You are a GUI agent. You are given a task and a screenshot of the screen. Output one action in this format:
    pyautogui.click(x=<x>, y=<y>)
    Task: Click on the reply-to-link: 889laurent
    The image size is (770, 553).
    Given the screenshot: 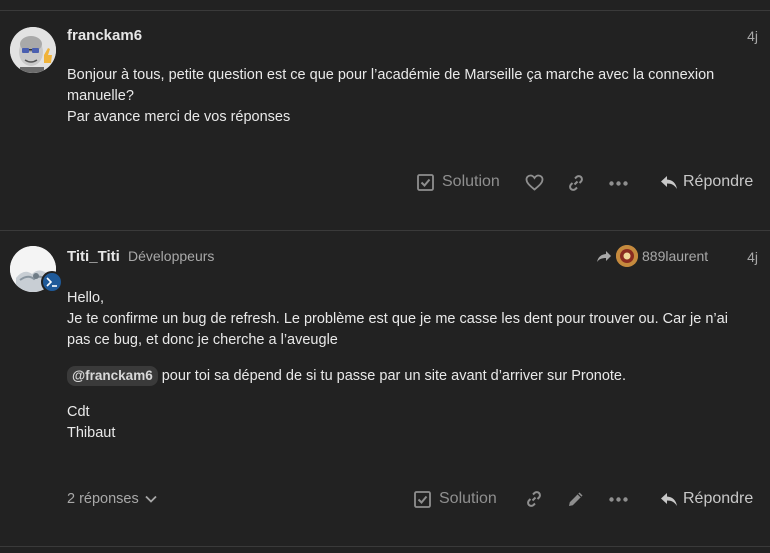 What is the action you would take?
    pyautogui.click(x=652, y=256)
    